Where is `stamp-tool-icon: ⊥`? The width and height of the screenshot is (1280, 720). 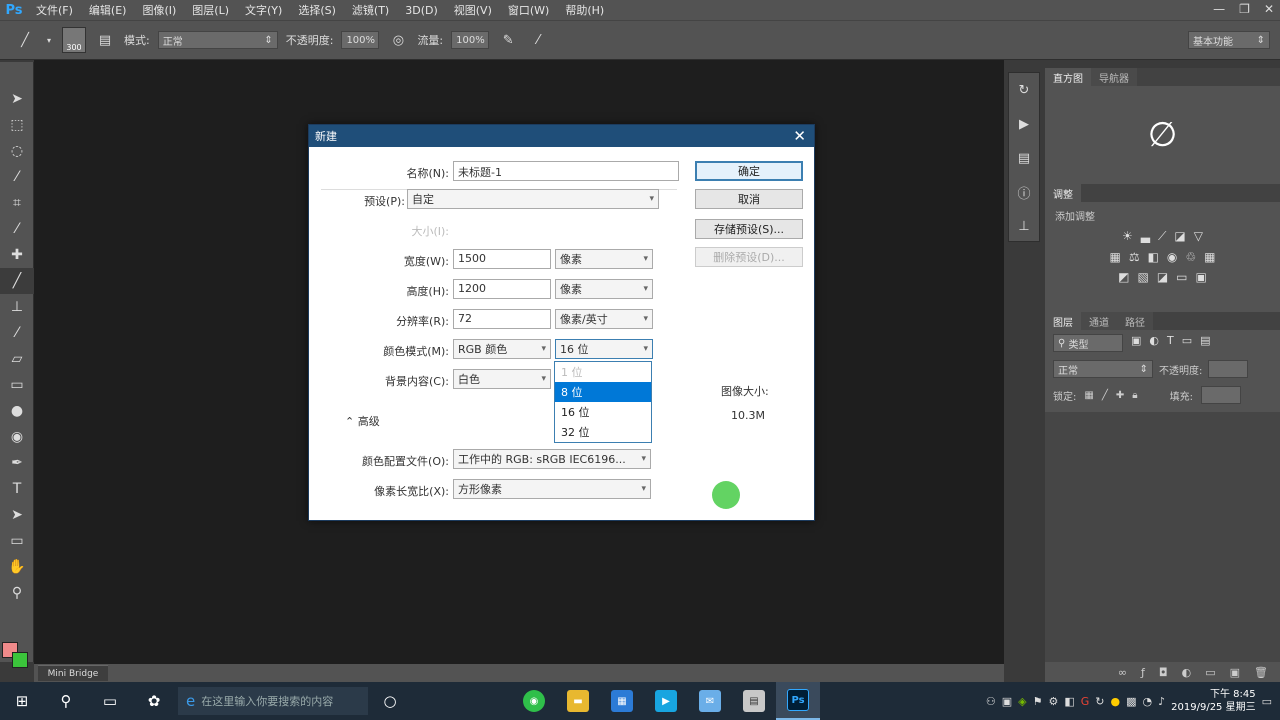
stamp-tool-icon: ⊥ is located at coordinates (17, 307).